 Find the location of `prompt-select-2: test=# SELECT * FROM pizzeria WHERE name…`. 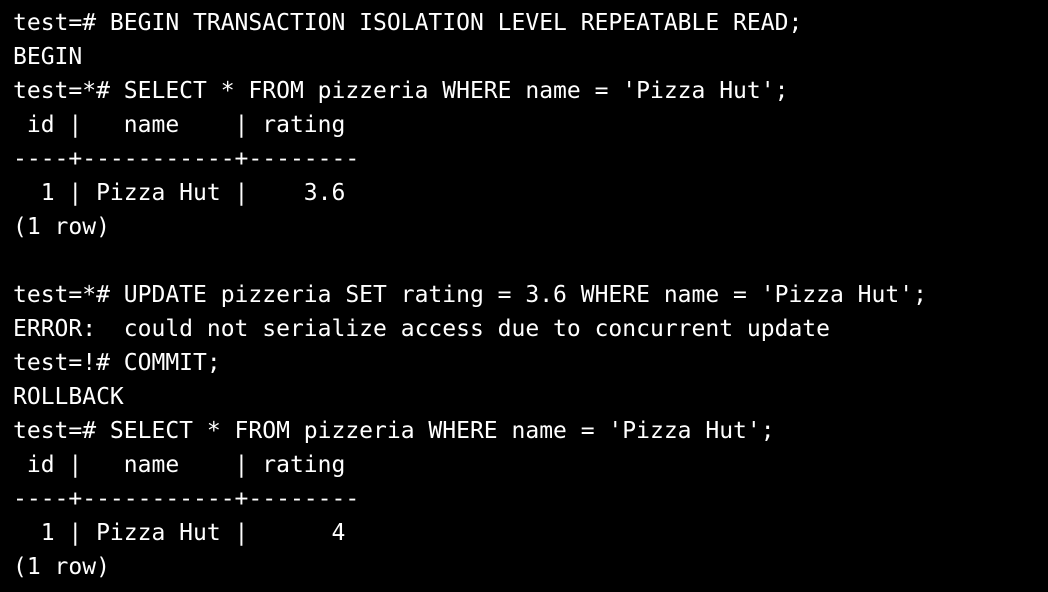

prompt-select-2: test=# SELECT * FROM pizzeria WHERE name… is located at coordinates (394, 431).